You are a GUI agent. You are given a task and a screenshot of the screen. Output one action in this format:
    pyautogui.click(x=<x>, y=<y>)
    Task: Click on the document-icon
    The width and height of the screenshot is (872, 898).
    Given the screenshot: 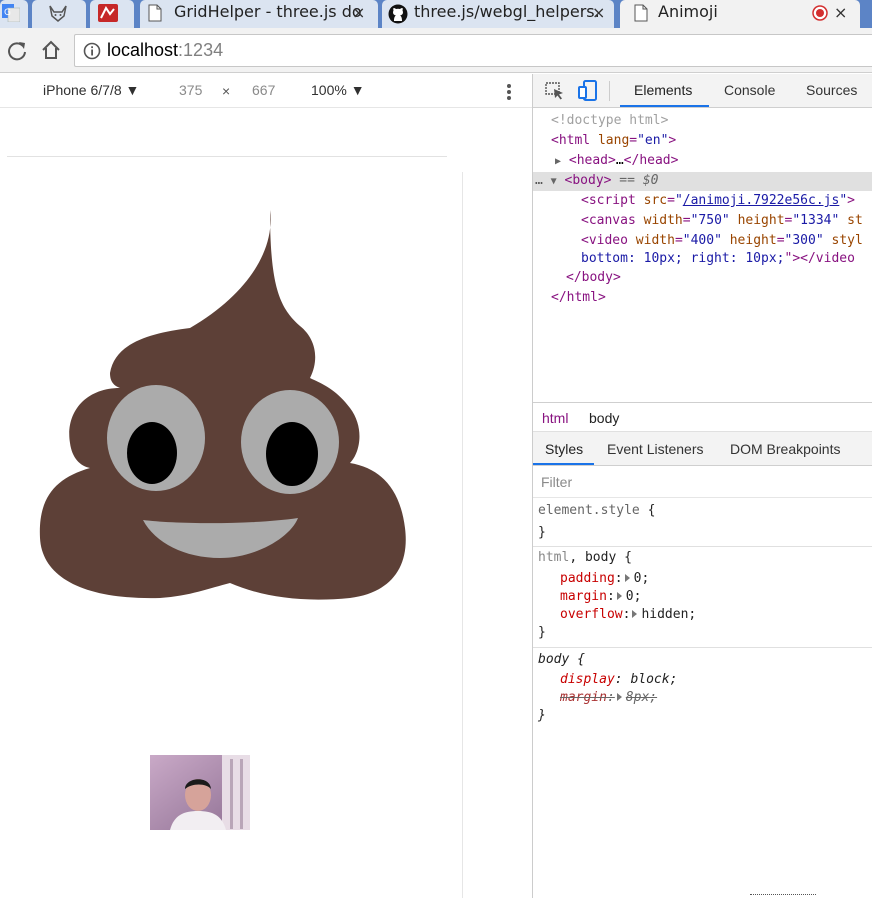 What is the action you would take?
    pyautogui.click(x=155, y=13)
    